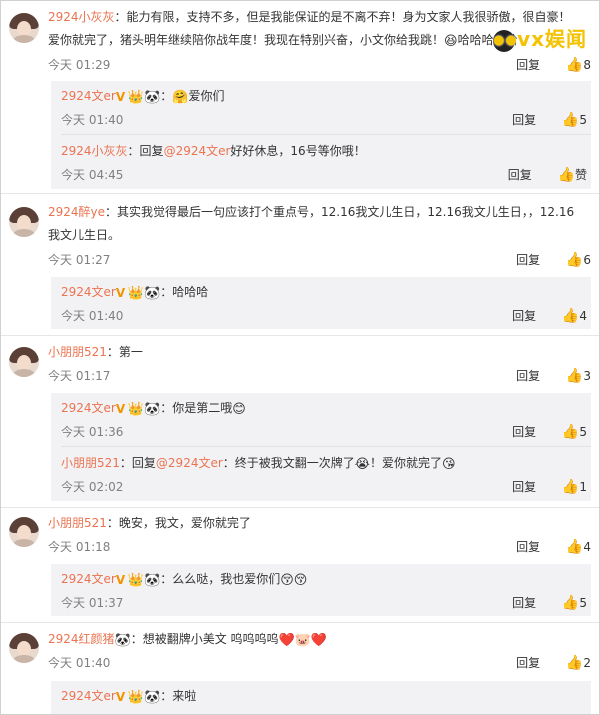 This screenshot has width=600, height=715. I want to click on comment-body: ：想被翻牌小美文 呜呜呜呜, so click(204, 639).